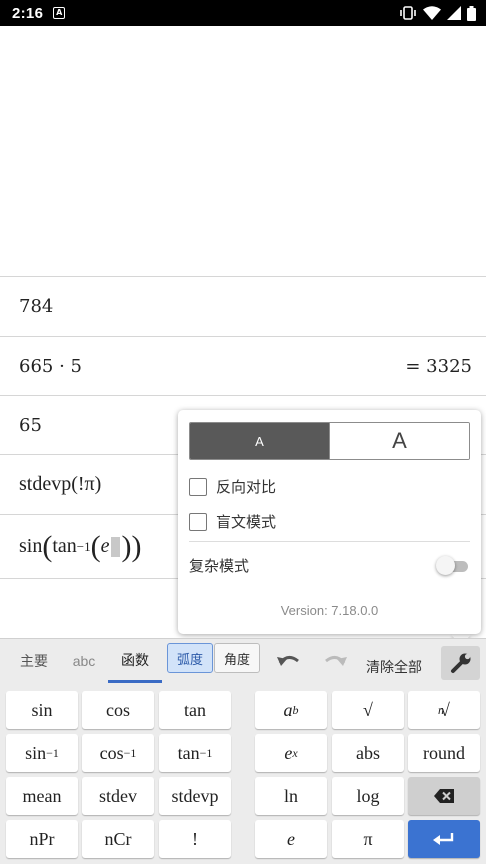 This screenshot has width=486, height=864. I want to click on key-enter, so click(444, 839).